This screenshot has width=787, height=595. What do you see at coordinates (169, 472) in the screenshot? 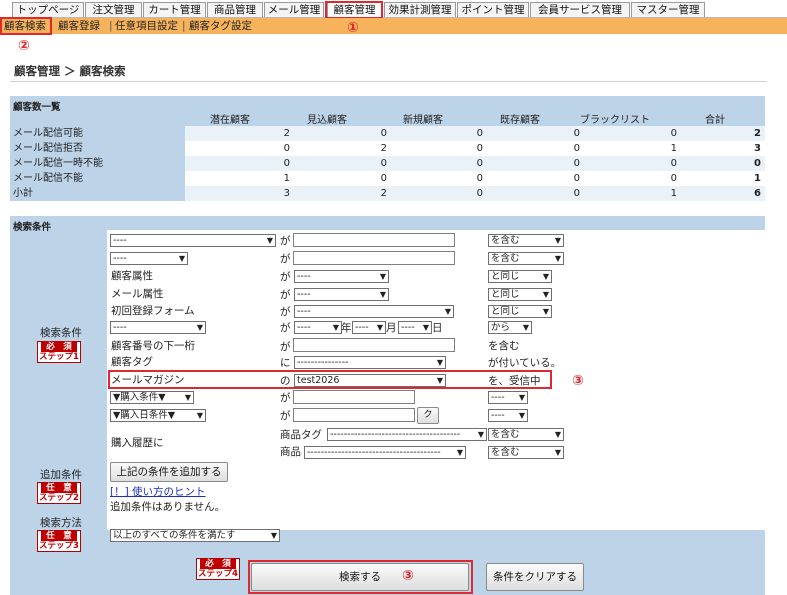
I see `add-condition-button: 上記の条件を追加する` at bounding box center [169, 472].